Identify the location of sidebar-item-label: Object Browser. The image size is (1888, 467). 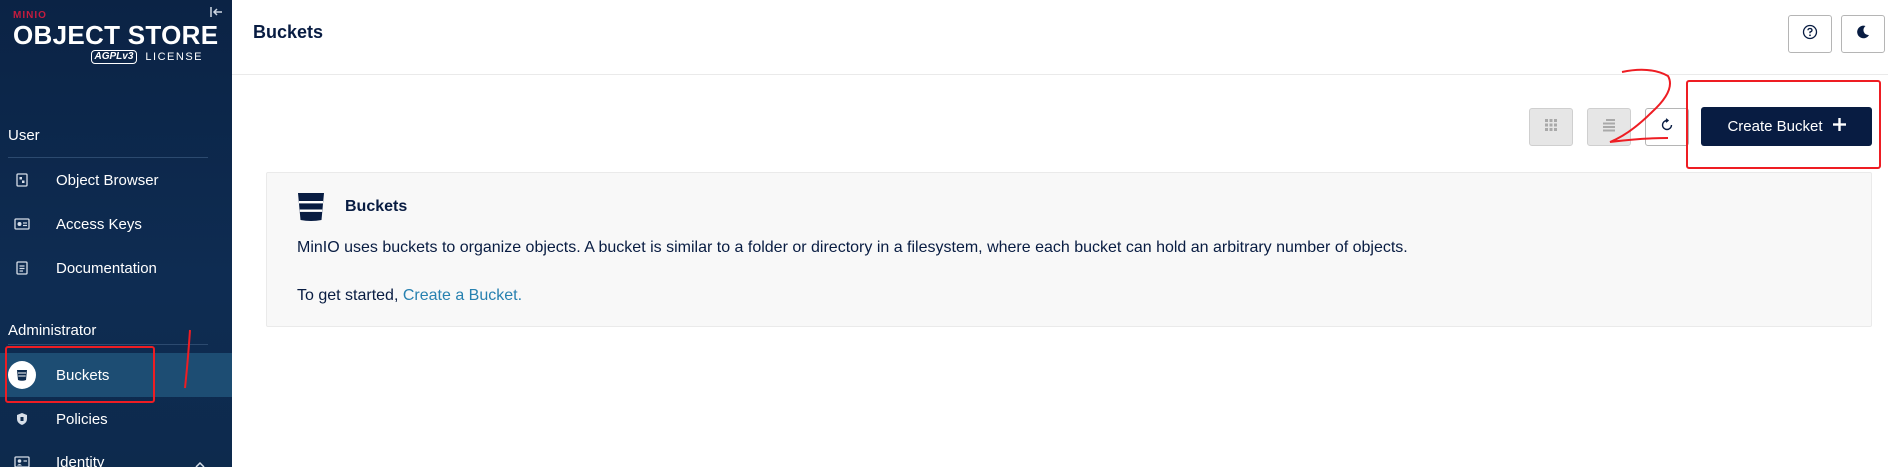
(107, 180).